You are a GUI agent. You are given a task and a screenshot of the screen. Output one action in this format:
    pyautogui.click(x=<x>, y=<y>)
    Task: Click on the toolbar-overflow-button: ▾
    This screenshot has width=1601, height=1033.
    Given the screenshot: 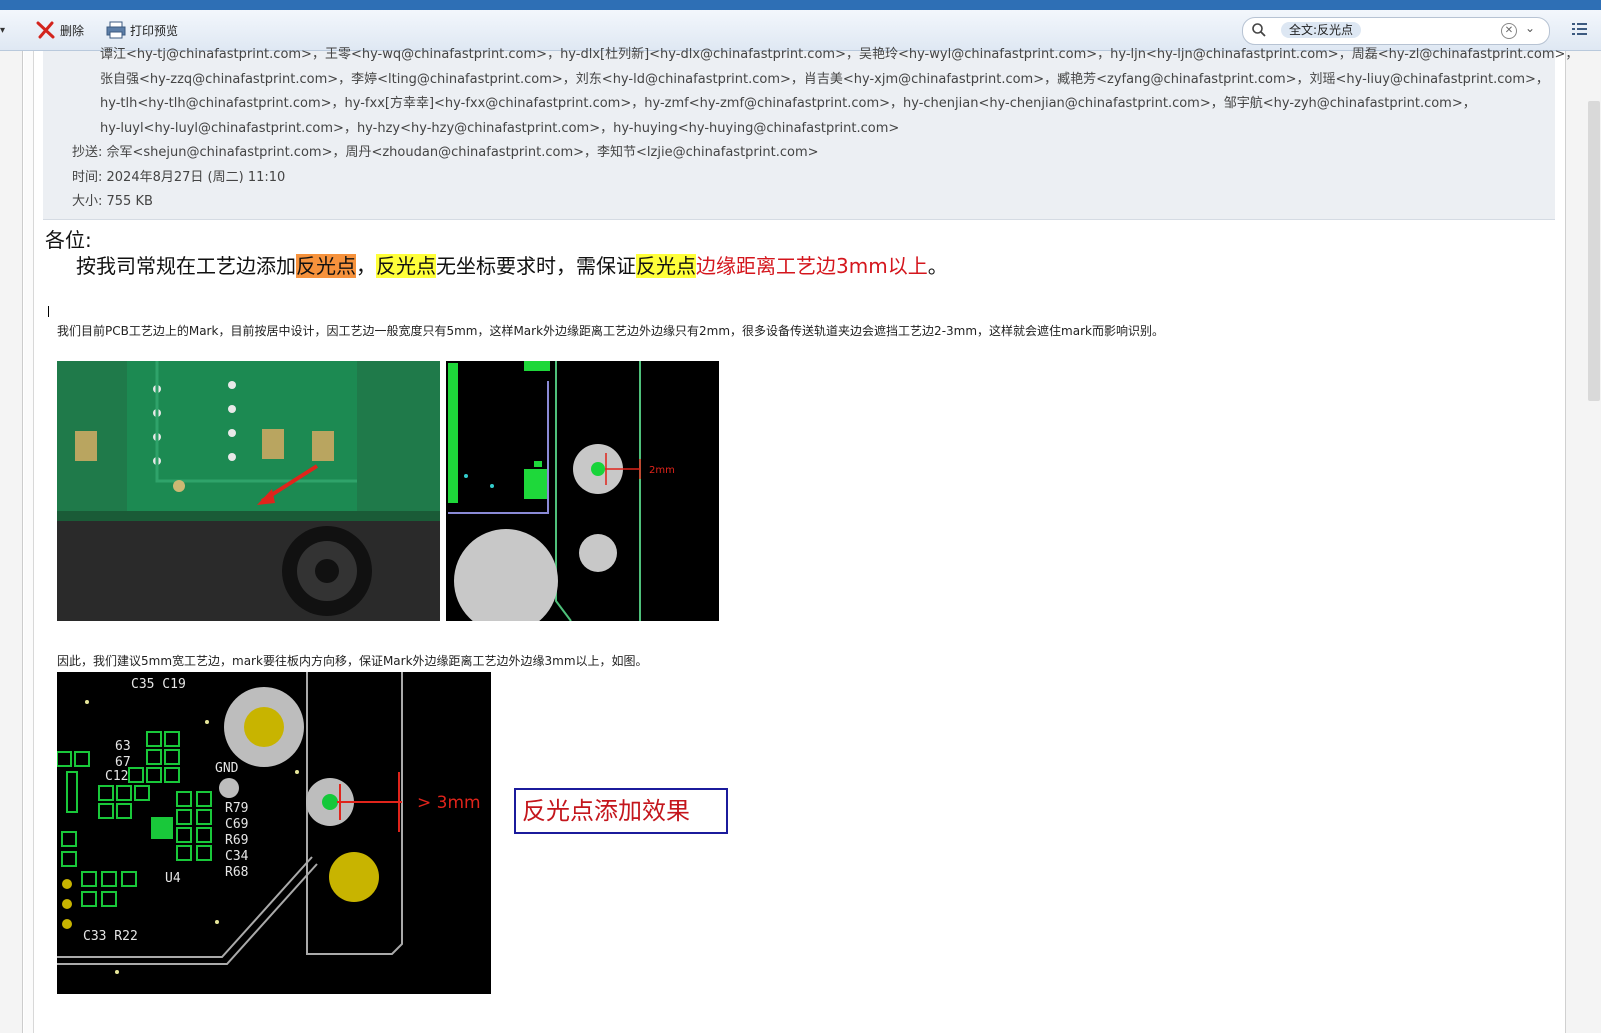 What is the action you would take?
    pyautogui.click(x=2, y=30)
    